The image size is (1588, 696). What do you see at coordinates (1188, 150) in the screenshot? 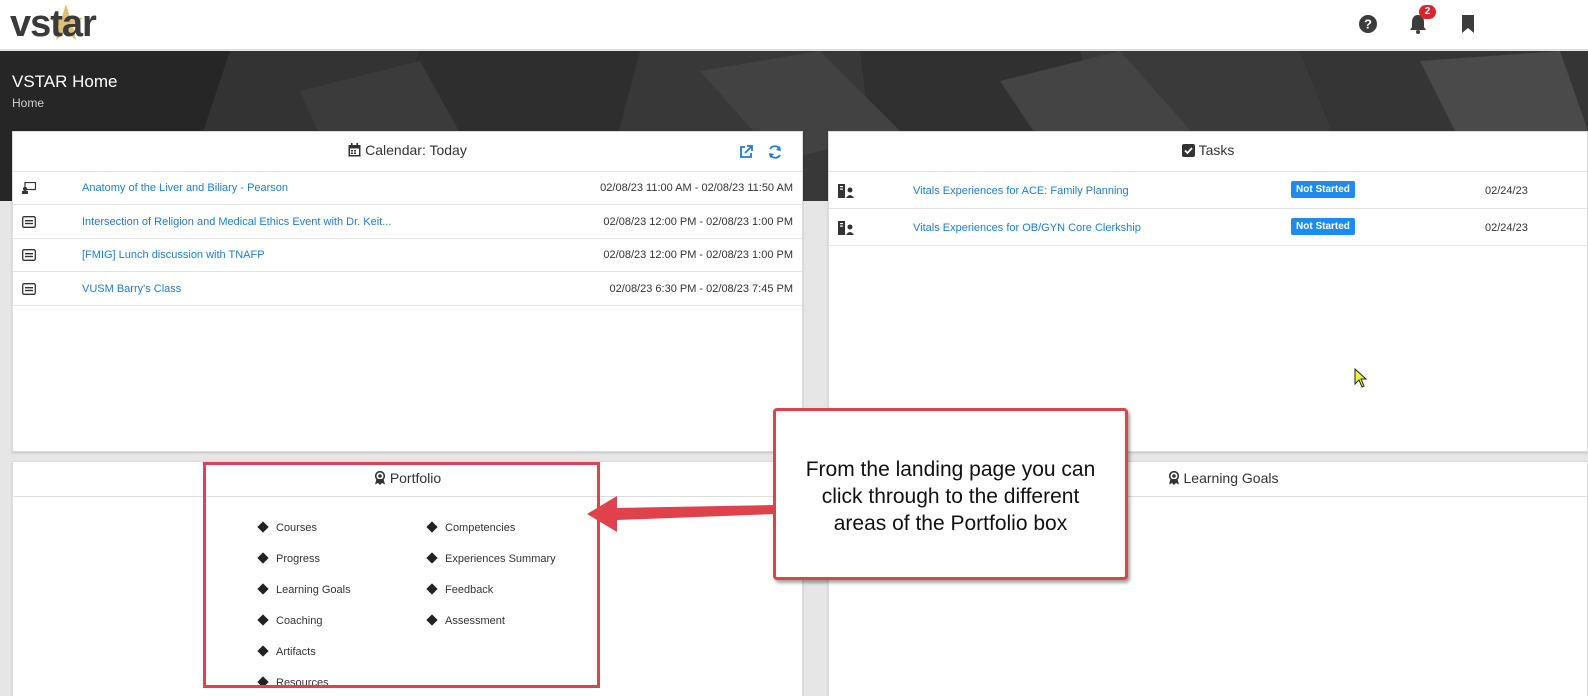
I see `checkbox-icon` at bounding box center [1188, 150].